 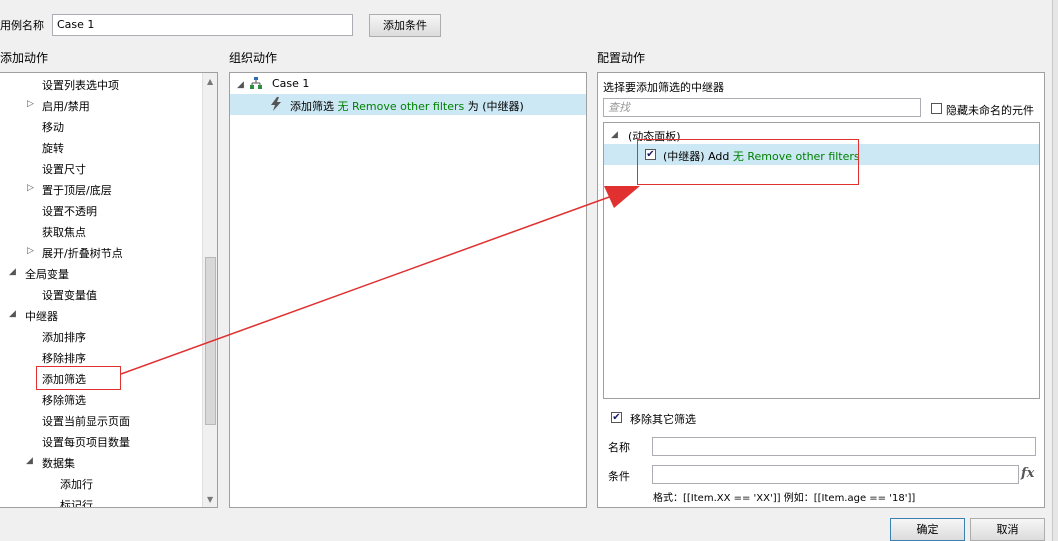 What do you see at coordinates (1055, 270) in the screenshot?
I see `window-edge` at bounding box center [1055, 270].